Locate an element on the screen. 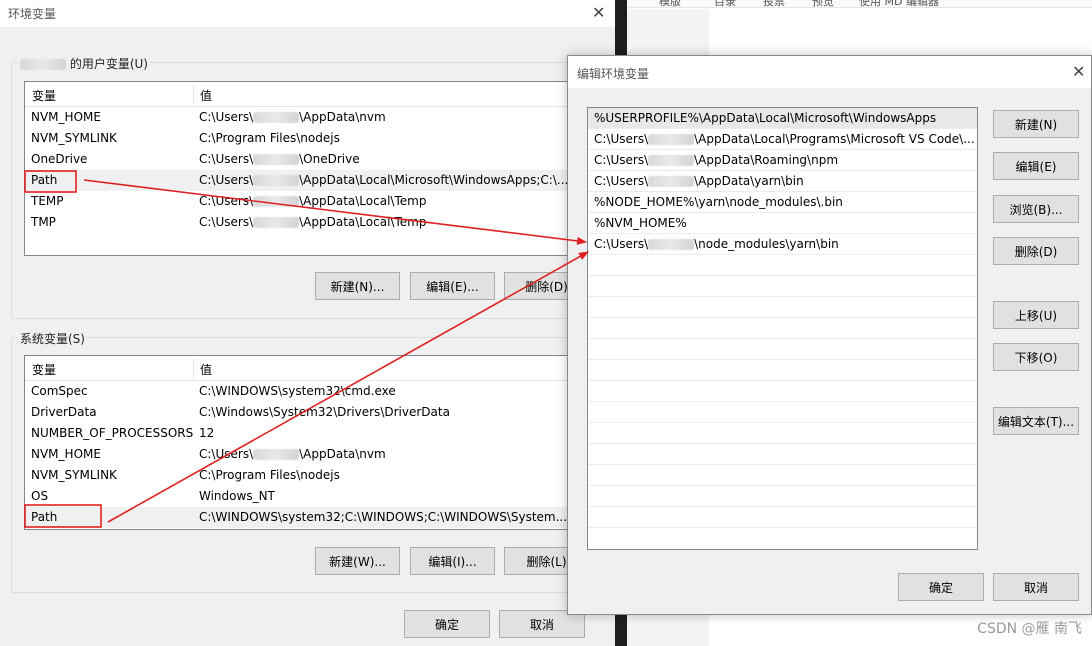 The height and width of the screenshot is (646, 1092). user-list-header: 变量 值 is located at coordinates (319, 94).